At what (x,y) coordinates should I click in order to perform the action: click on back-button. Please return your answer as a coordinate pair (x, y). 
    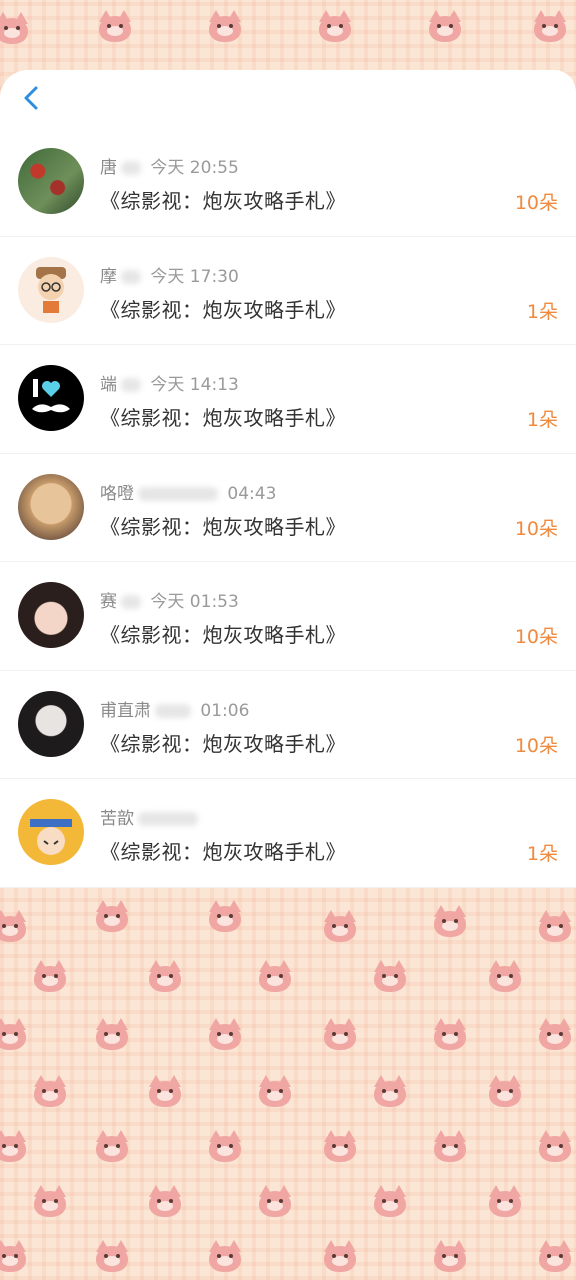
    Looking at the image, I should click on (33, 98).